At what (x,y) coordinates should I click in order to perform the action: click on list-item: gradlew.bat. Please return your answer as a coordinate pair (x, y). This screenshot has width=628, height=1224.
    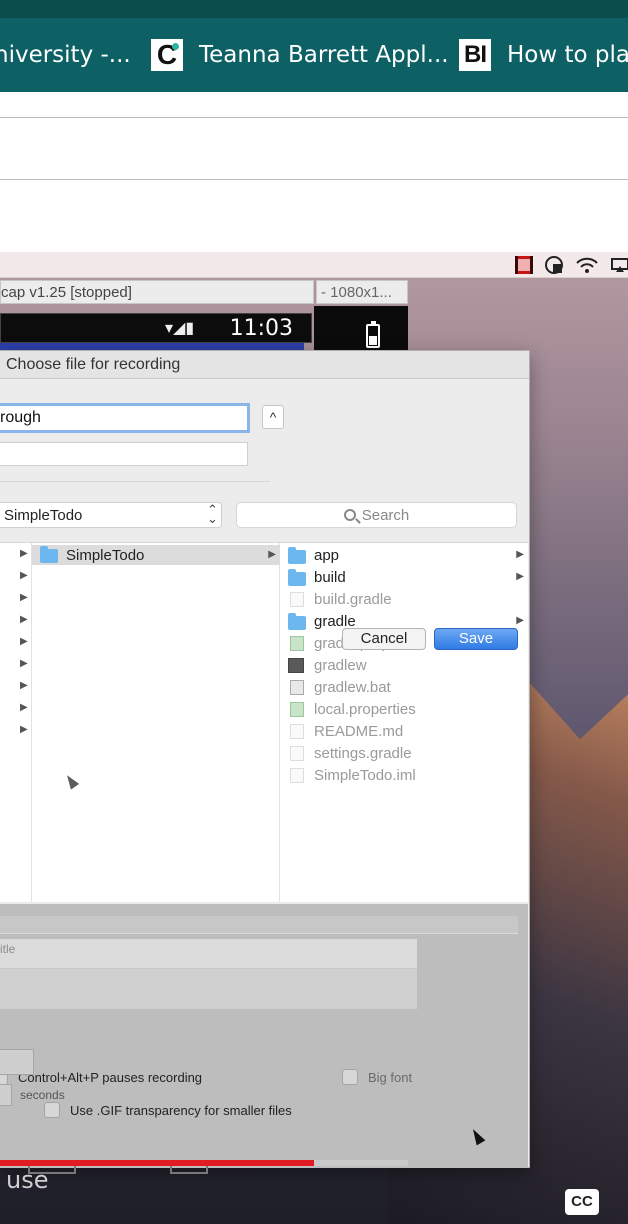
    Looking at the image, I should click on (405, 688).